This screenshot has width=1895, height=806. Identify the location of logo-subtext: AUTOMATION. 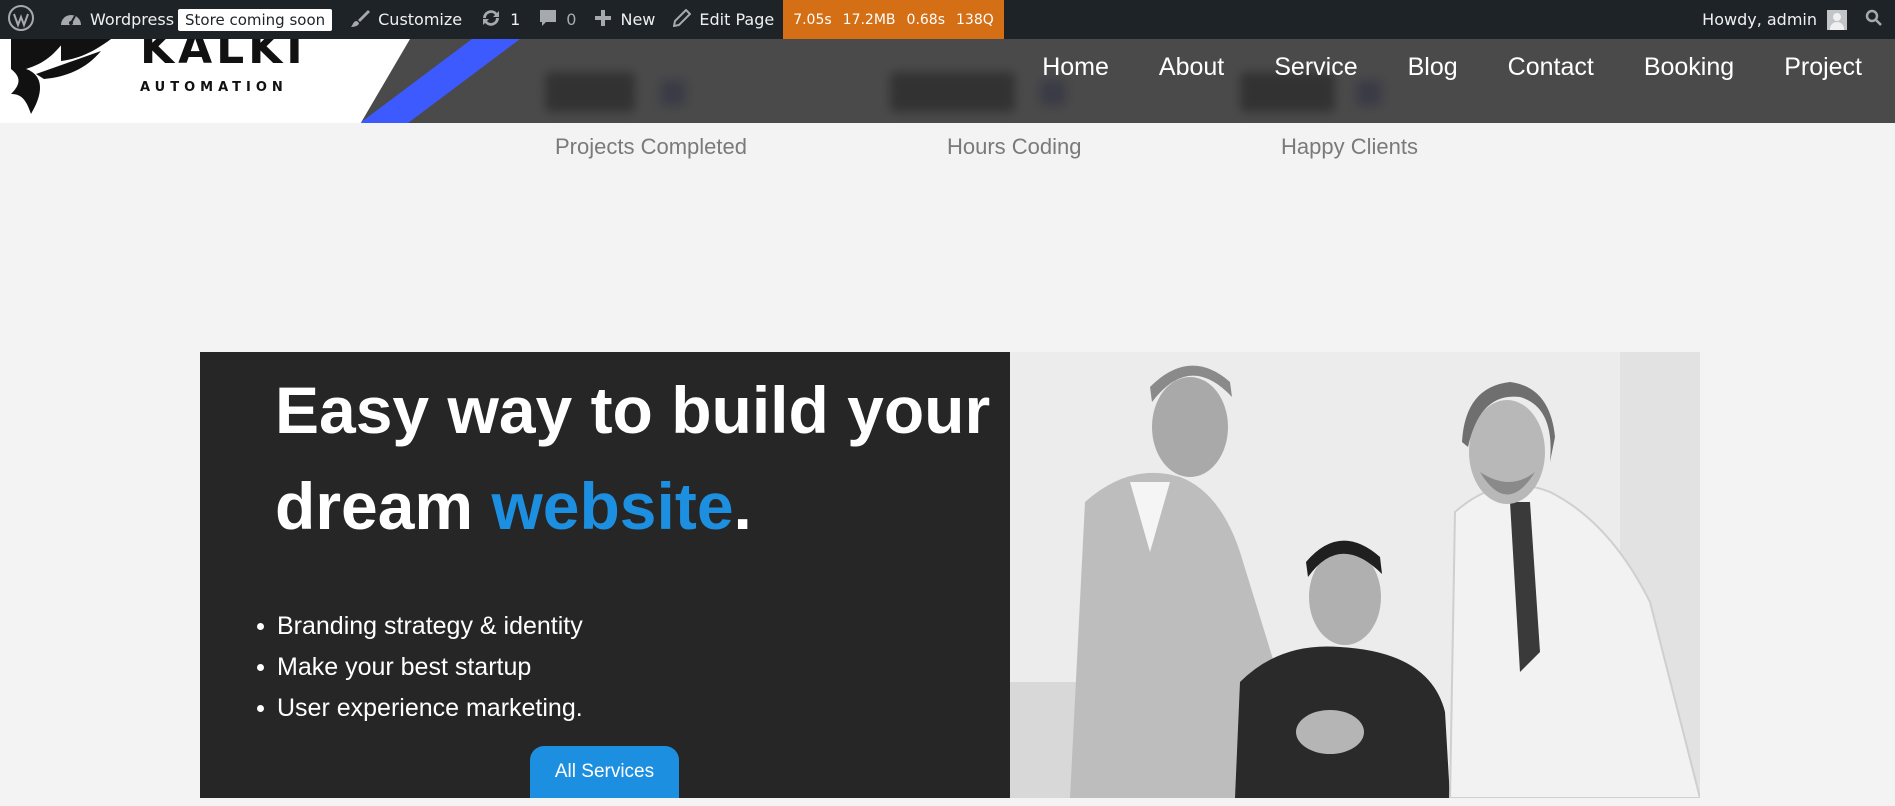
(214, 87).